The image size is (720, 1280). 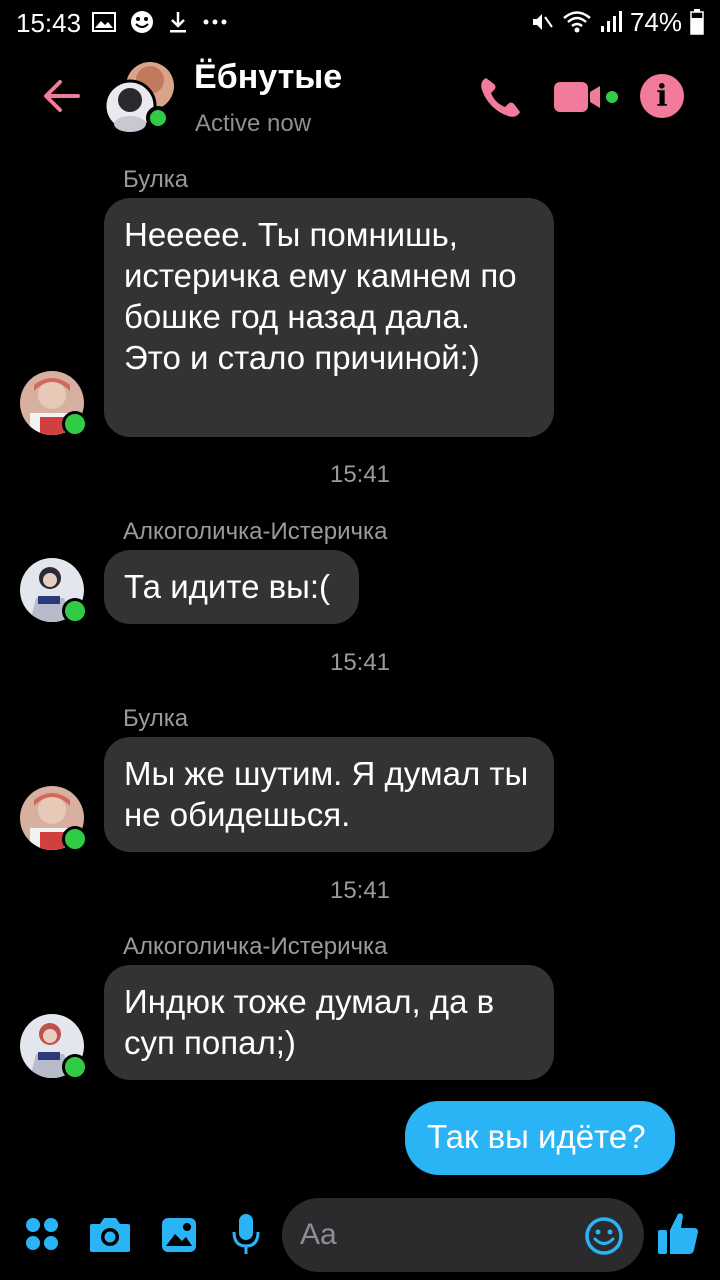 What do you see at coordinates (231, 587) in the screenshot?
I see `message-bubble: Та идите вы:(` at bounding box center [231, 587].